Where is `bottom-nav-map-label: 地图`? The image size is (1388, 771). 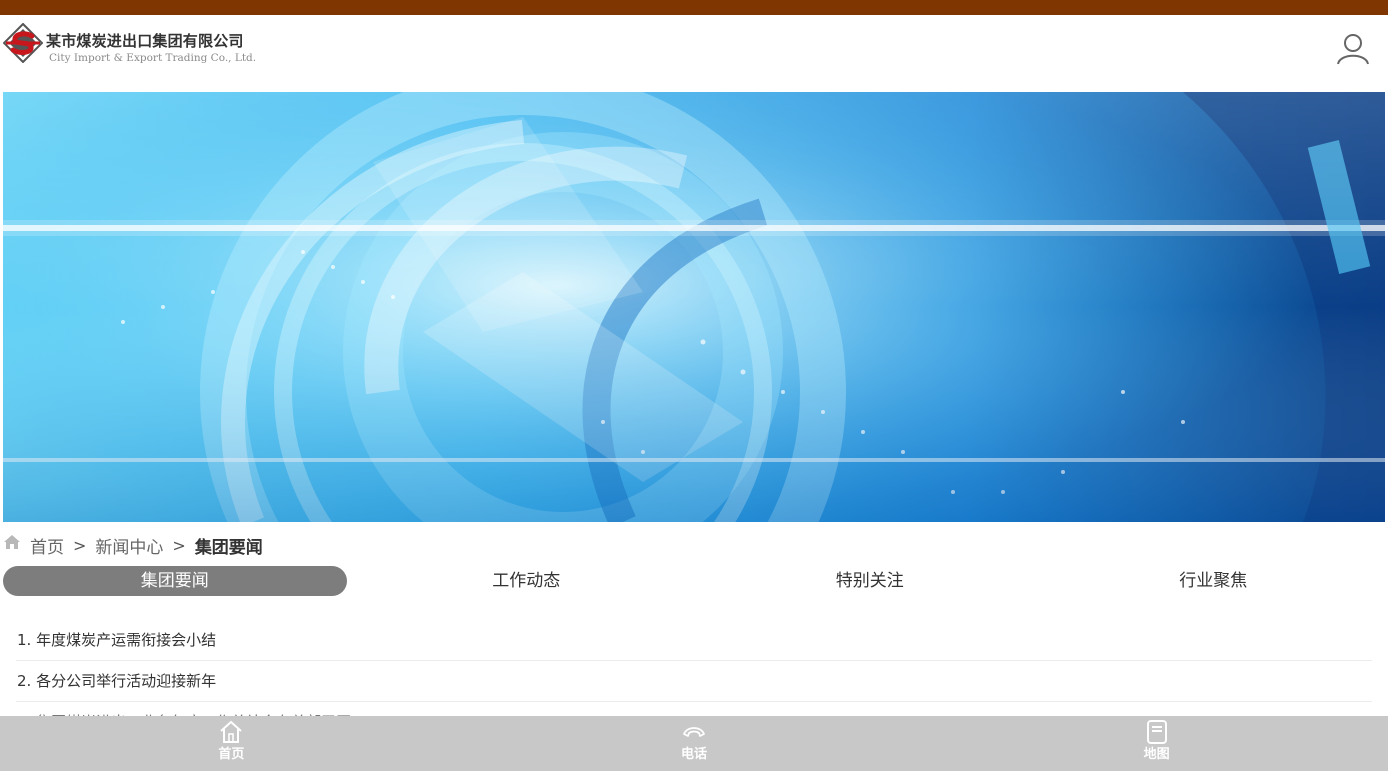 bottom-nav-map-label: 地图 is located at coordinates (1156, 754).